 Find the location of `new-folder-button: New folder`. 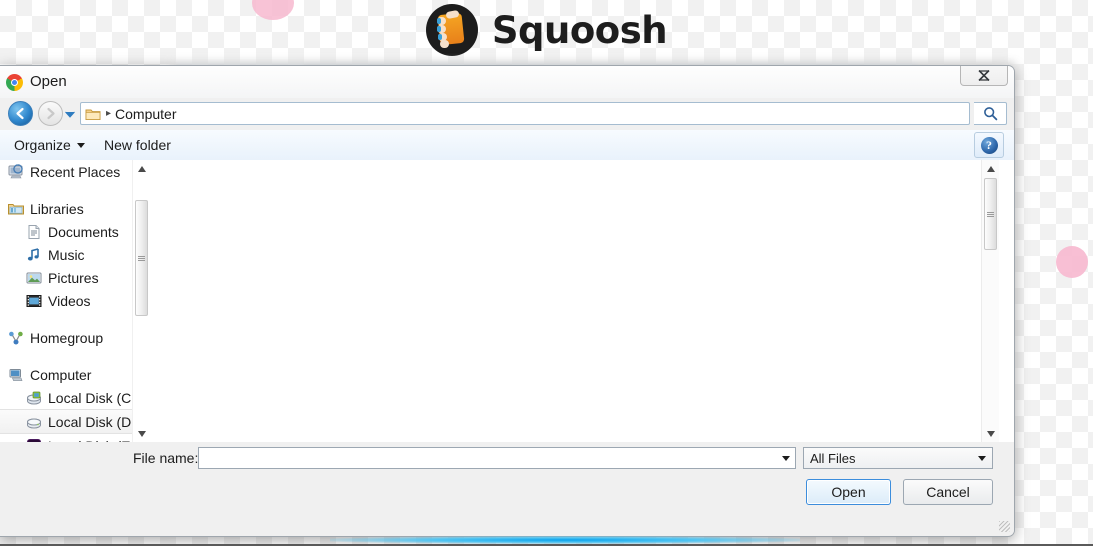

new-folder-button: New folder is located at coordinates (137, 145).